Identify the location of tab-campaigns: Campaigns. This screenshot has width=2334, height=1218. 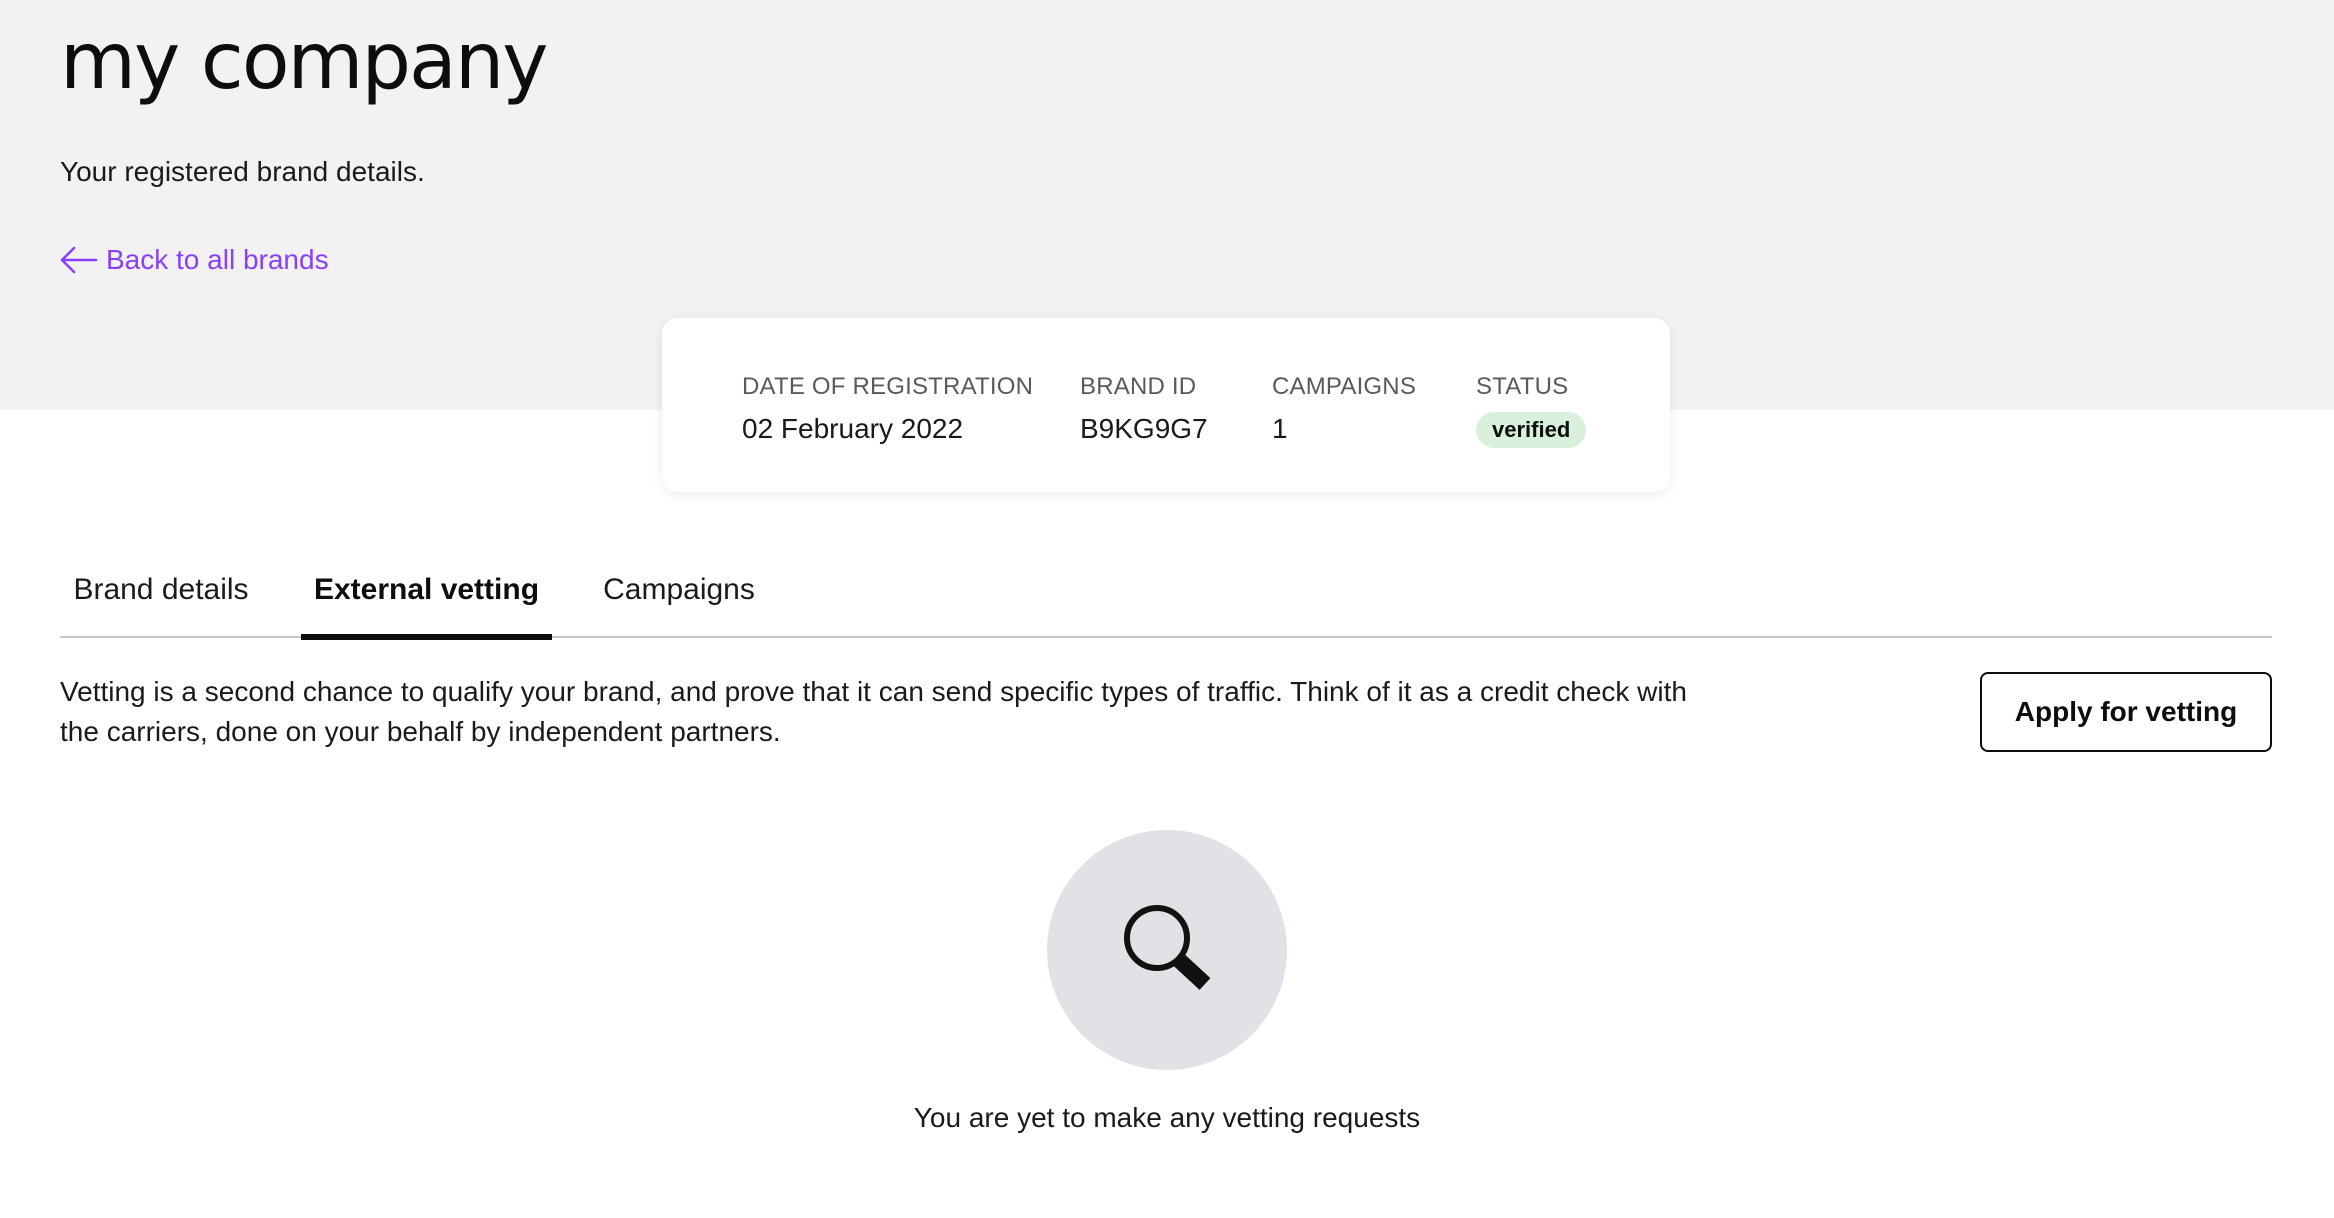
(679, 599).